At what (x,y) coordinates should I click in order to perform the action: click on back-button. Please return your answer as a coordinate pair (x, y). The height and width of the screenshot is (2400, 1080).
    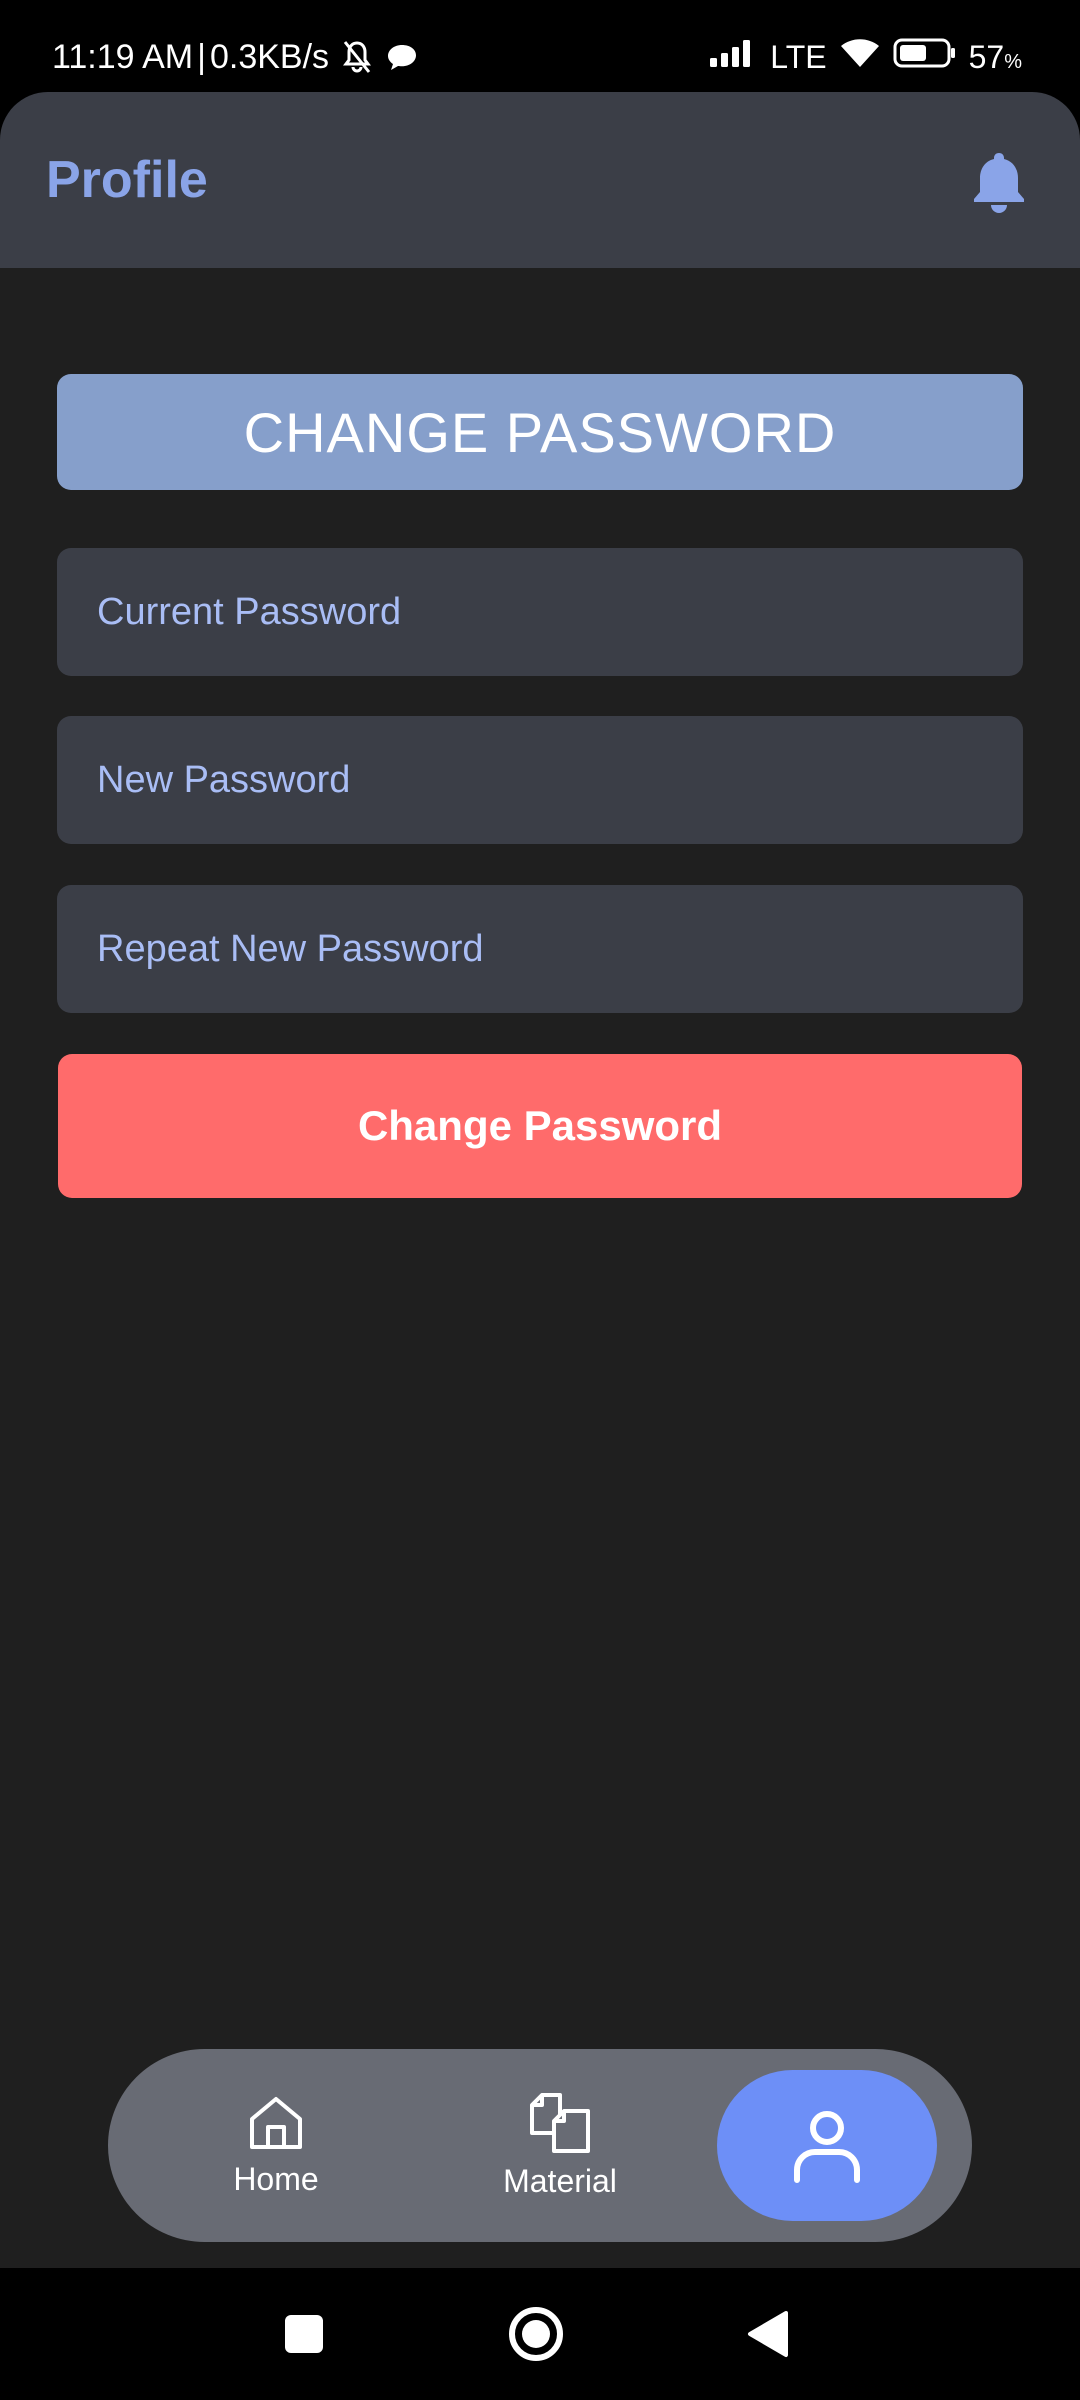
    Looking at the image, I should click on (768, 2334).